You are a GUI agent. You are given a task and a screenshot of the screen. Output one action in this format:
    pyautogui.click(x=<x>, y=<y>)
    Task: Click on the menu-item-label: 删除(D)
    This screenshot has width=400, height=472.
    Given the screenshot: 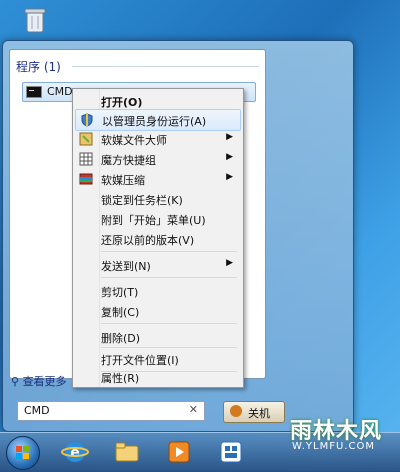 What is the action you would take?
    pyautogui.click(x=121, y=338)
    